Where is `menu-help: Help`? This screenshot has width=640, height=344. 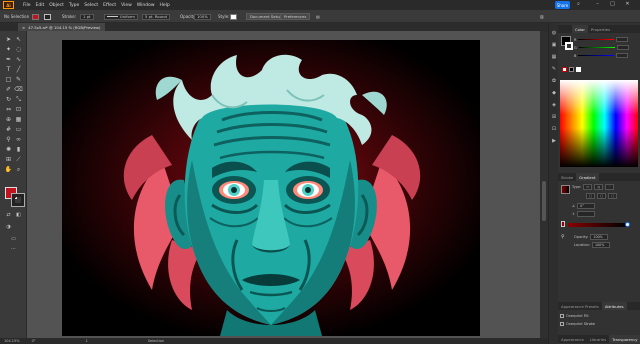
menu-help: Help is located at coordinates (165, 5).